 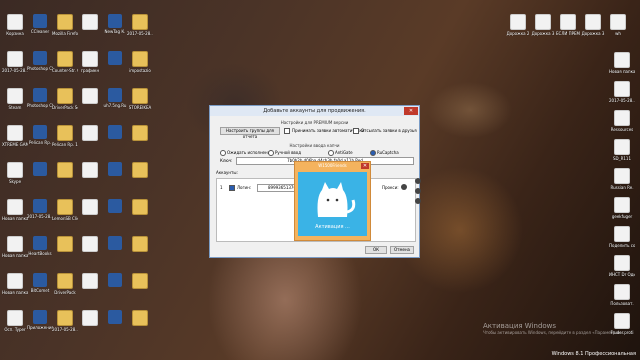 What do you see at coordinates (622, 183) in the screenshot?
I see `desktop-icon: Russian Re.` at bounding box center [622, 183].